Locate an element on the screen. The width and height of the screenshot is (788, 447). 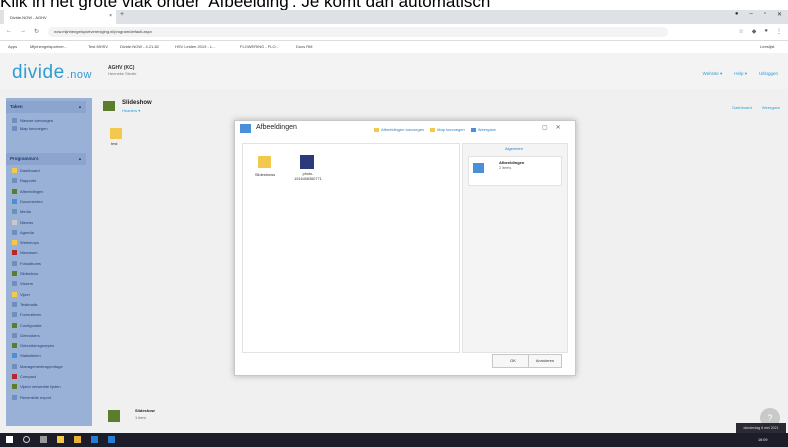
menu-help: Help ▾ is located at coordinates (740, 74).